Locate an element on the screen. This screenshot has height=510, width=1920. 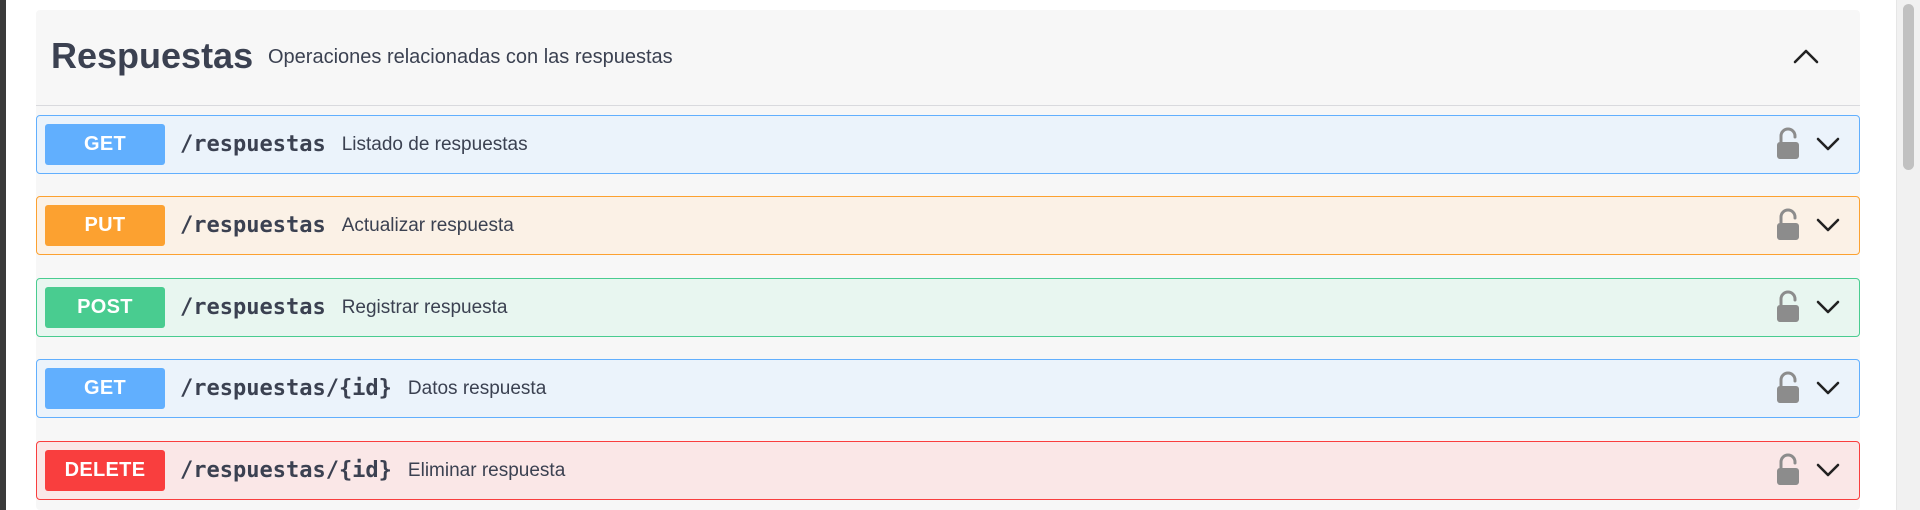
operation-summary: Datos respuesta is located at coordinates (477, 388).